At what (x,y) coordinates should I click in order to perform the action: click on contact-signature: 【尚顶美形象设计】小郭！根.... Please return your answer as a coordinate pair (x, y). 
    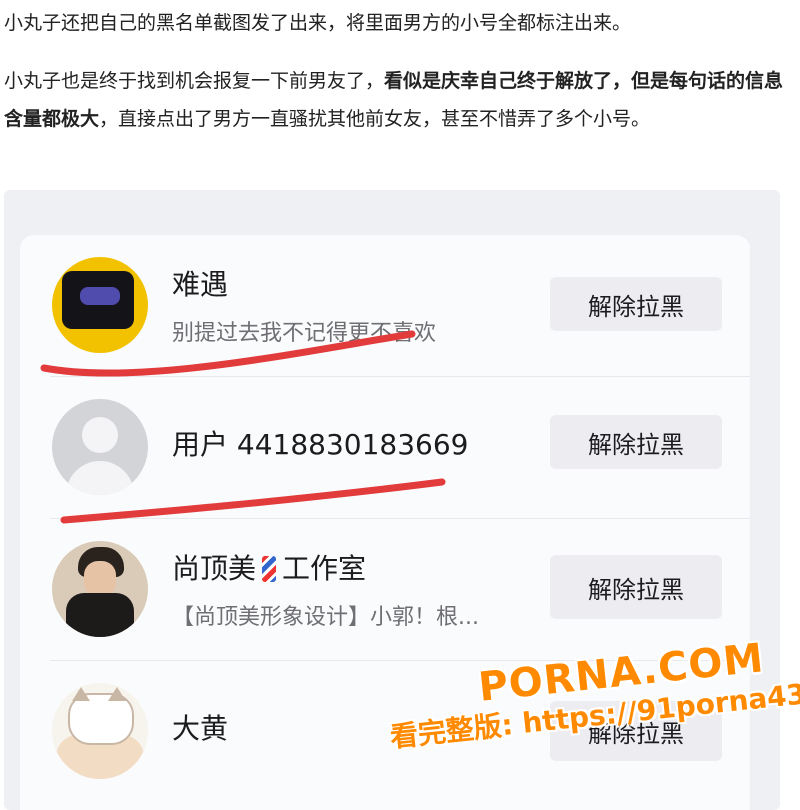
    Looking at the image, I should click on (325, 617).